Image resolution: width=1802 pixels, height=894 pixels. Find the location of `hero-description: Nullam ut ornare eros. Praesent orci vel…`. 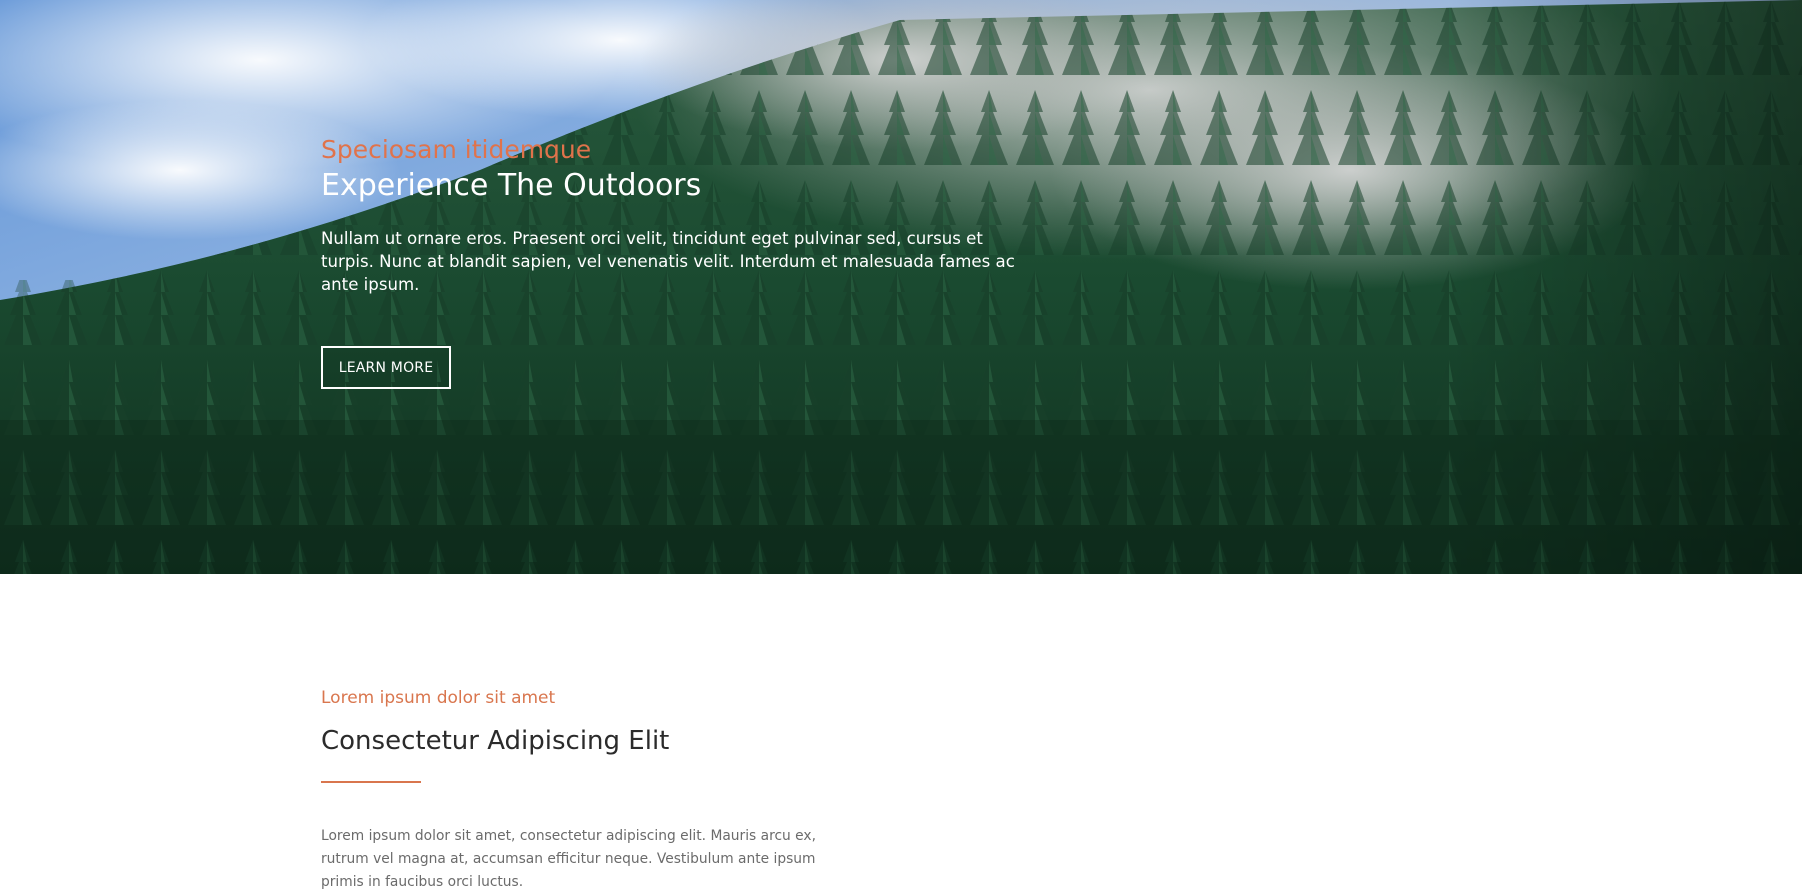

hero-description: Nullam ut ornare eros. Praesent orci vel… is located at coordinates (668, 261).